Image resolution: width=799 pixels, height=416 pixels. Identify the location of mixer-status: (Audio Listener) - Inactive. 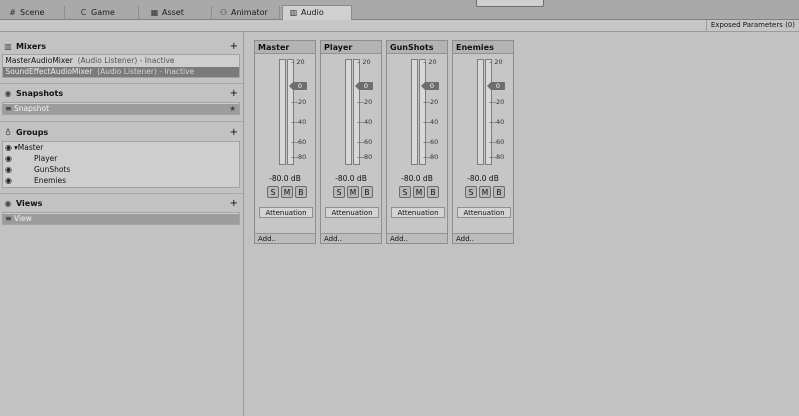
(126, 60).